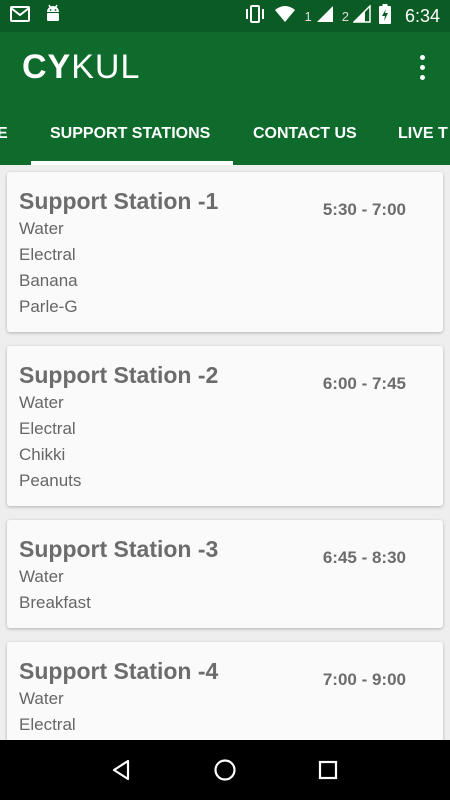  I want to click on back-icon, so click(122, 770).